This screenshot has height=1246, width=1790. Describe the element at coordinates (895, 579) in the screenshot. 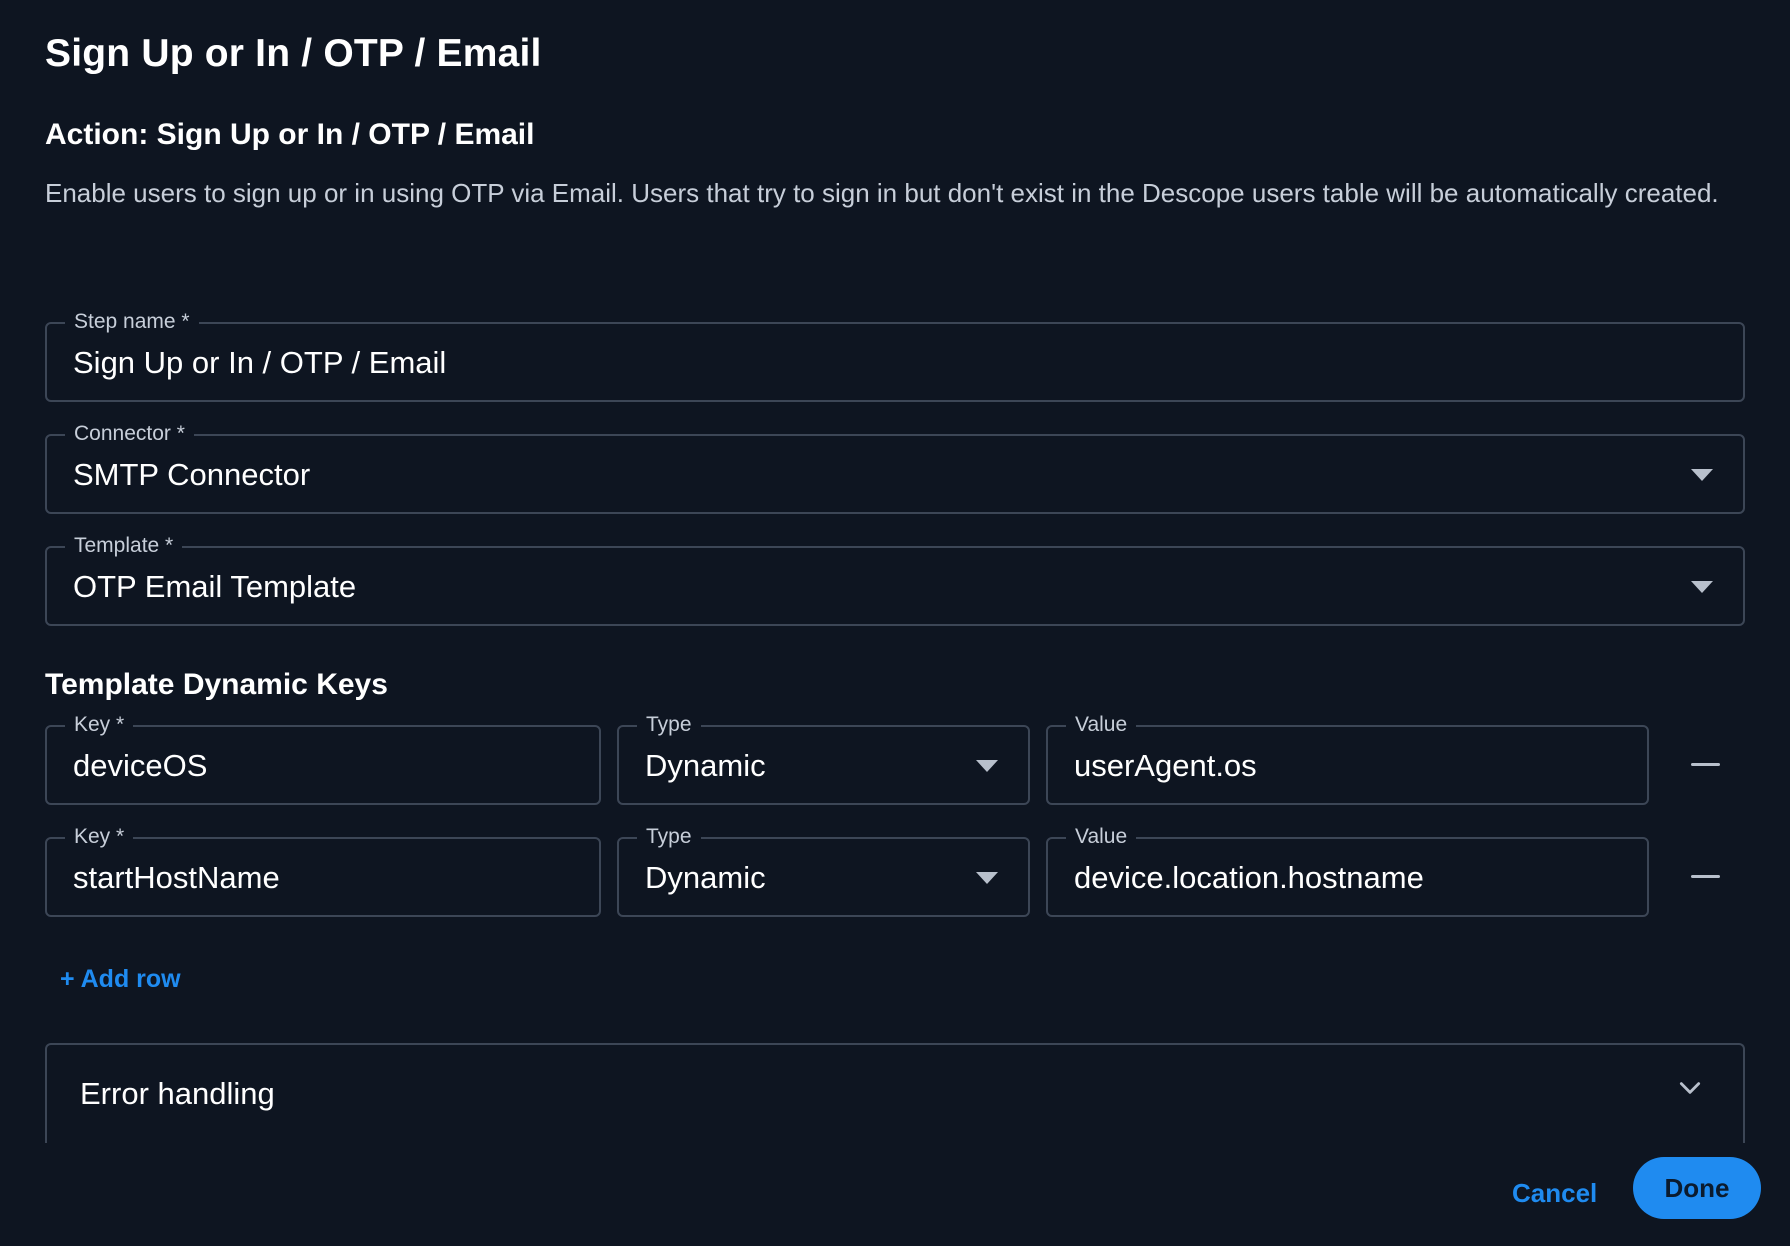

I see `template-select: Template * OTP Email Template` at that location.